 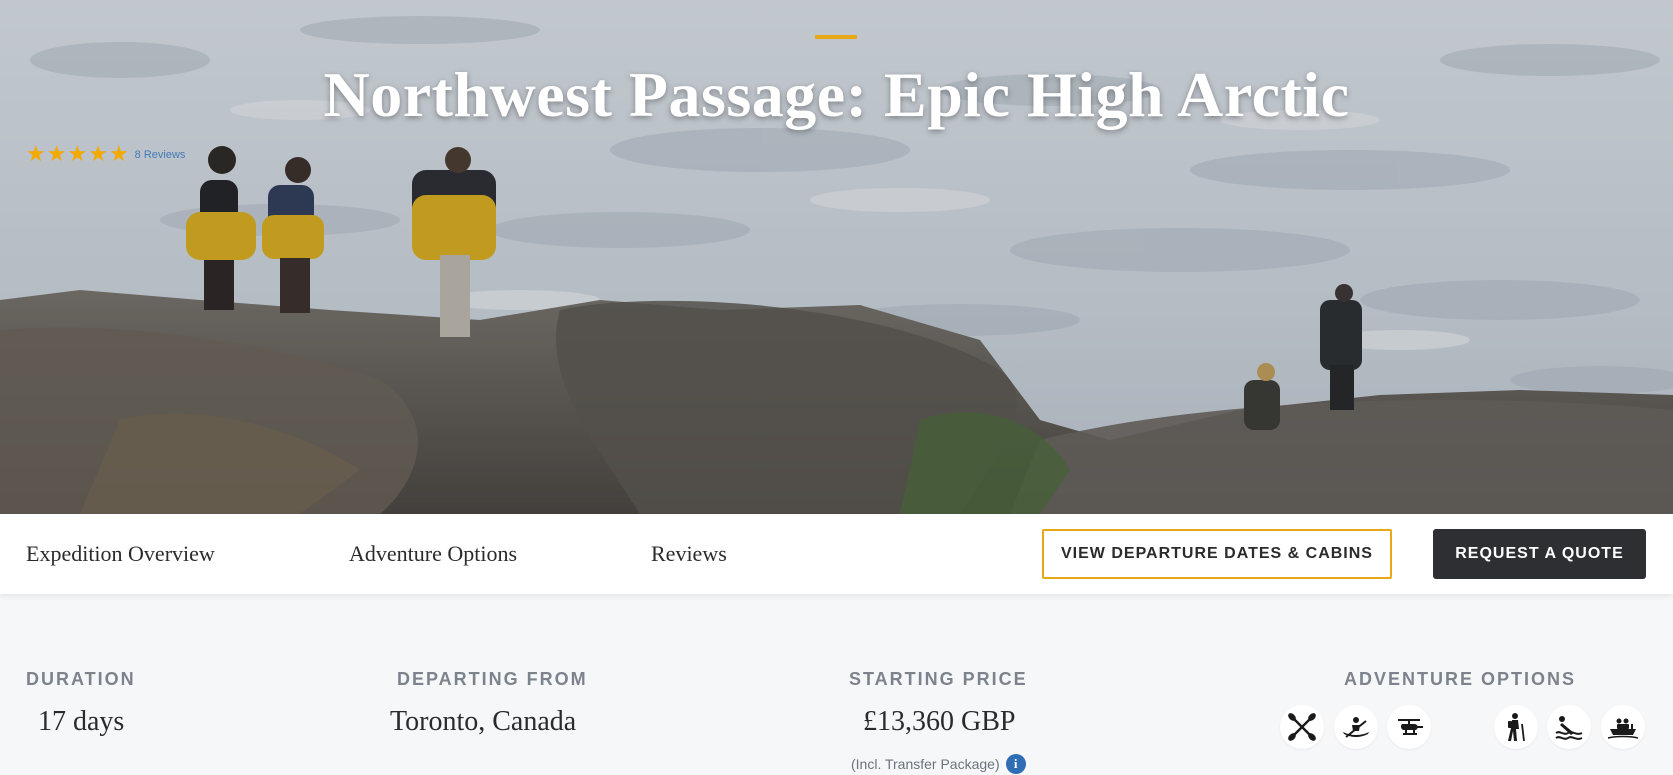 What do you see at coordinates (1409, 727) in the screenshot?
I see `helicopter-icon` at bounding box center [1409, 727].